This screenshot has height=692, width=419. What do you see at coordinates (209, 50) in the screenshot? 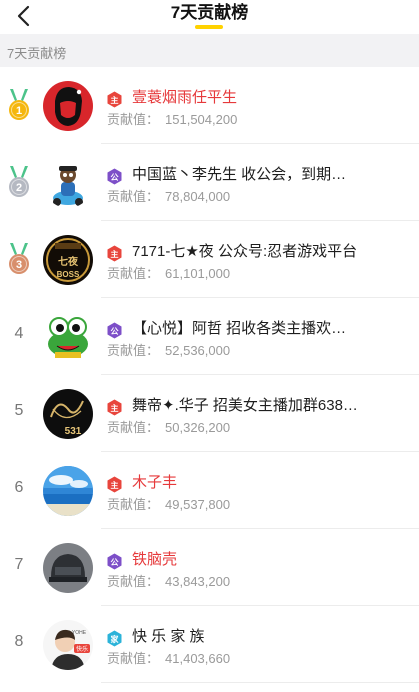
I see `section-header: 7天贡献榜` at bounding box center [209, 50].